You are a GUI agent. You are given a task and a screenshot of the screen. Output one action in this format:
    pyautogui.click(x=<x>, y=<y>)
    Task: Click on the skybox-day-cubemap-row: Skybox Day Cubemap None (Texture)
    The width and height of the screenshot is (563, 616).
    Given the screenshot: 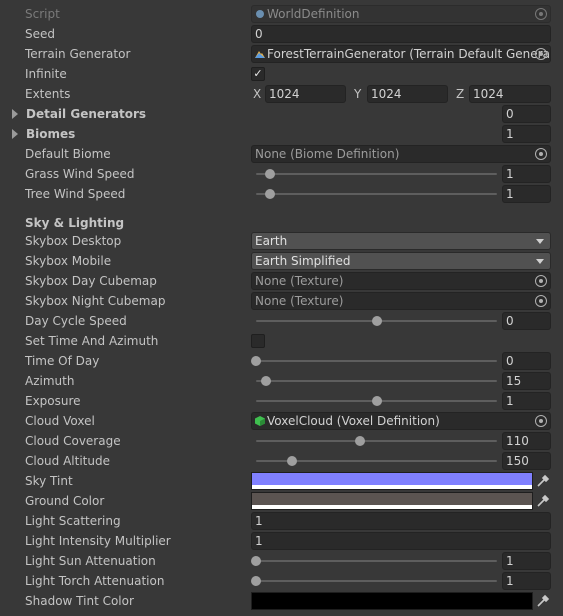 What is the action you would take?
    pyautogui.click(x=281, y=281)
    